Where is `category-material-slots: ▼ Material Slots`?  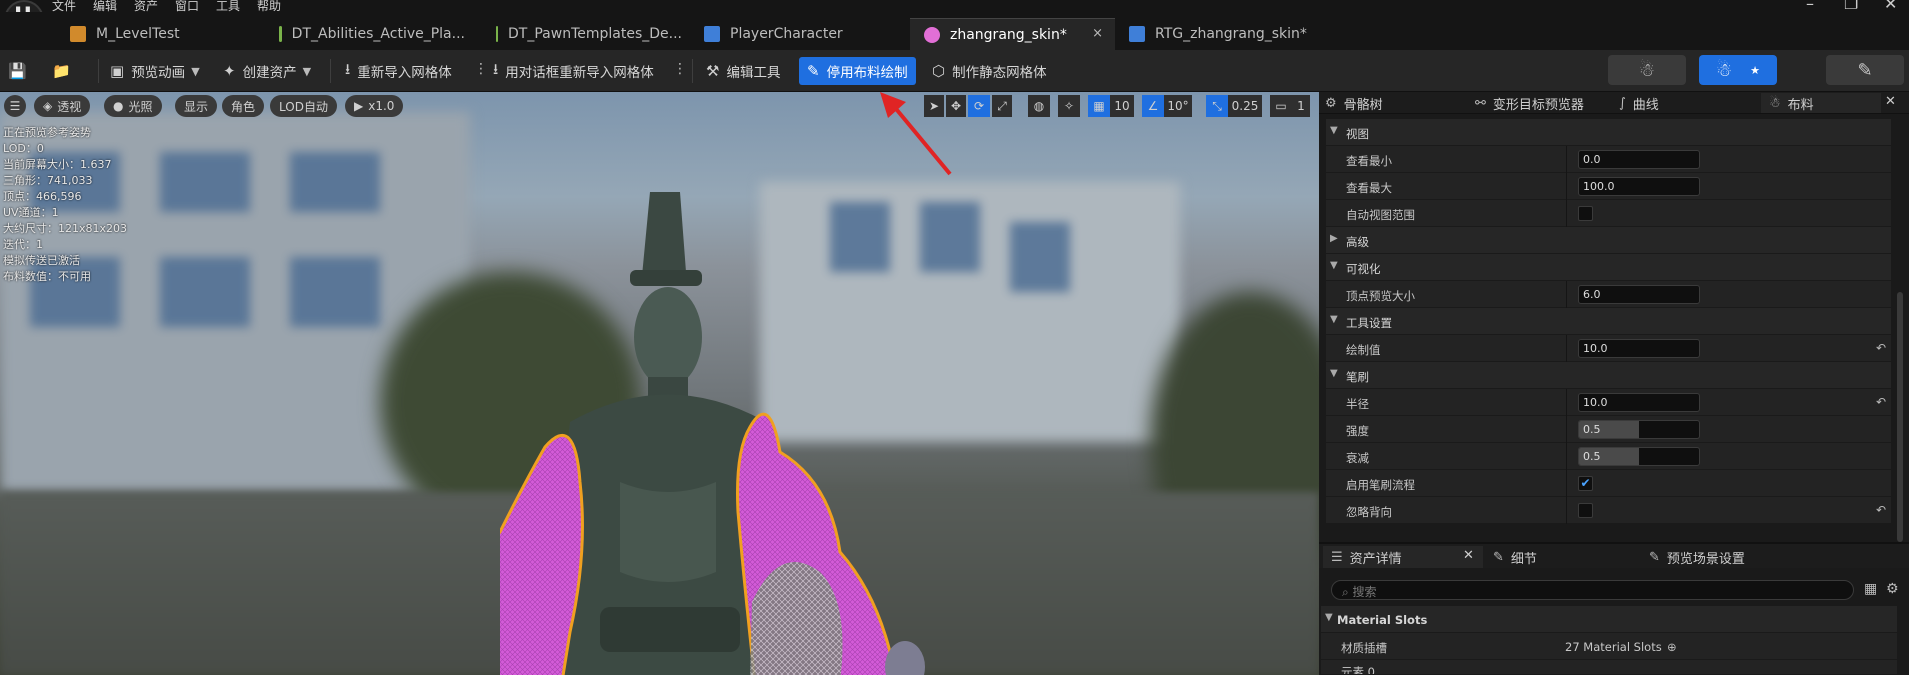
category-material-slots: ▼ Material Slots is located at coordinates (1609, 619).